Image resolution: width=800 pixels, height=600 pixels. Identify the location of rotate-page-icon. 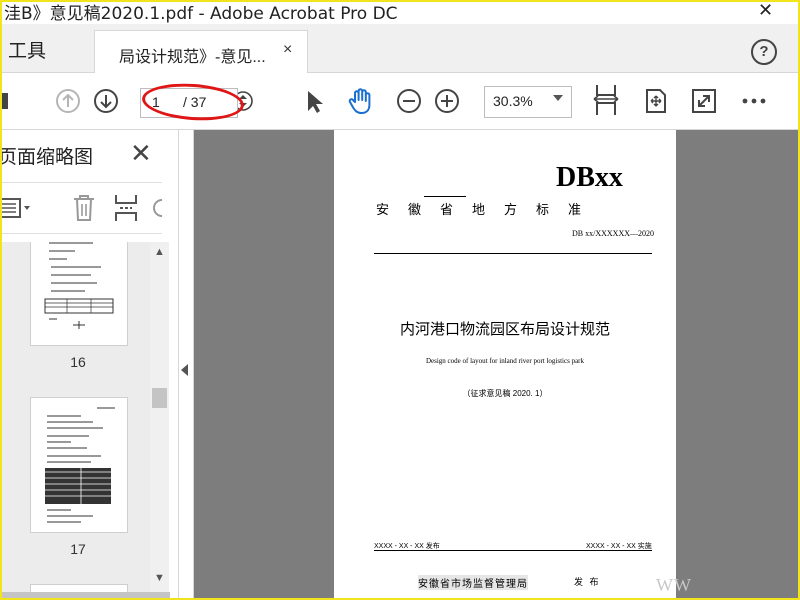
(157, 208).